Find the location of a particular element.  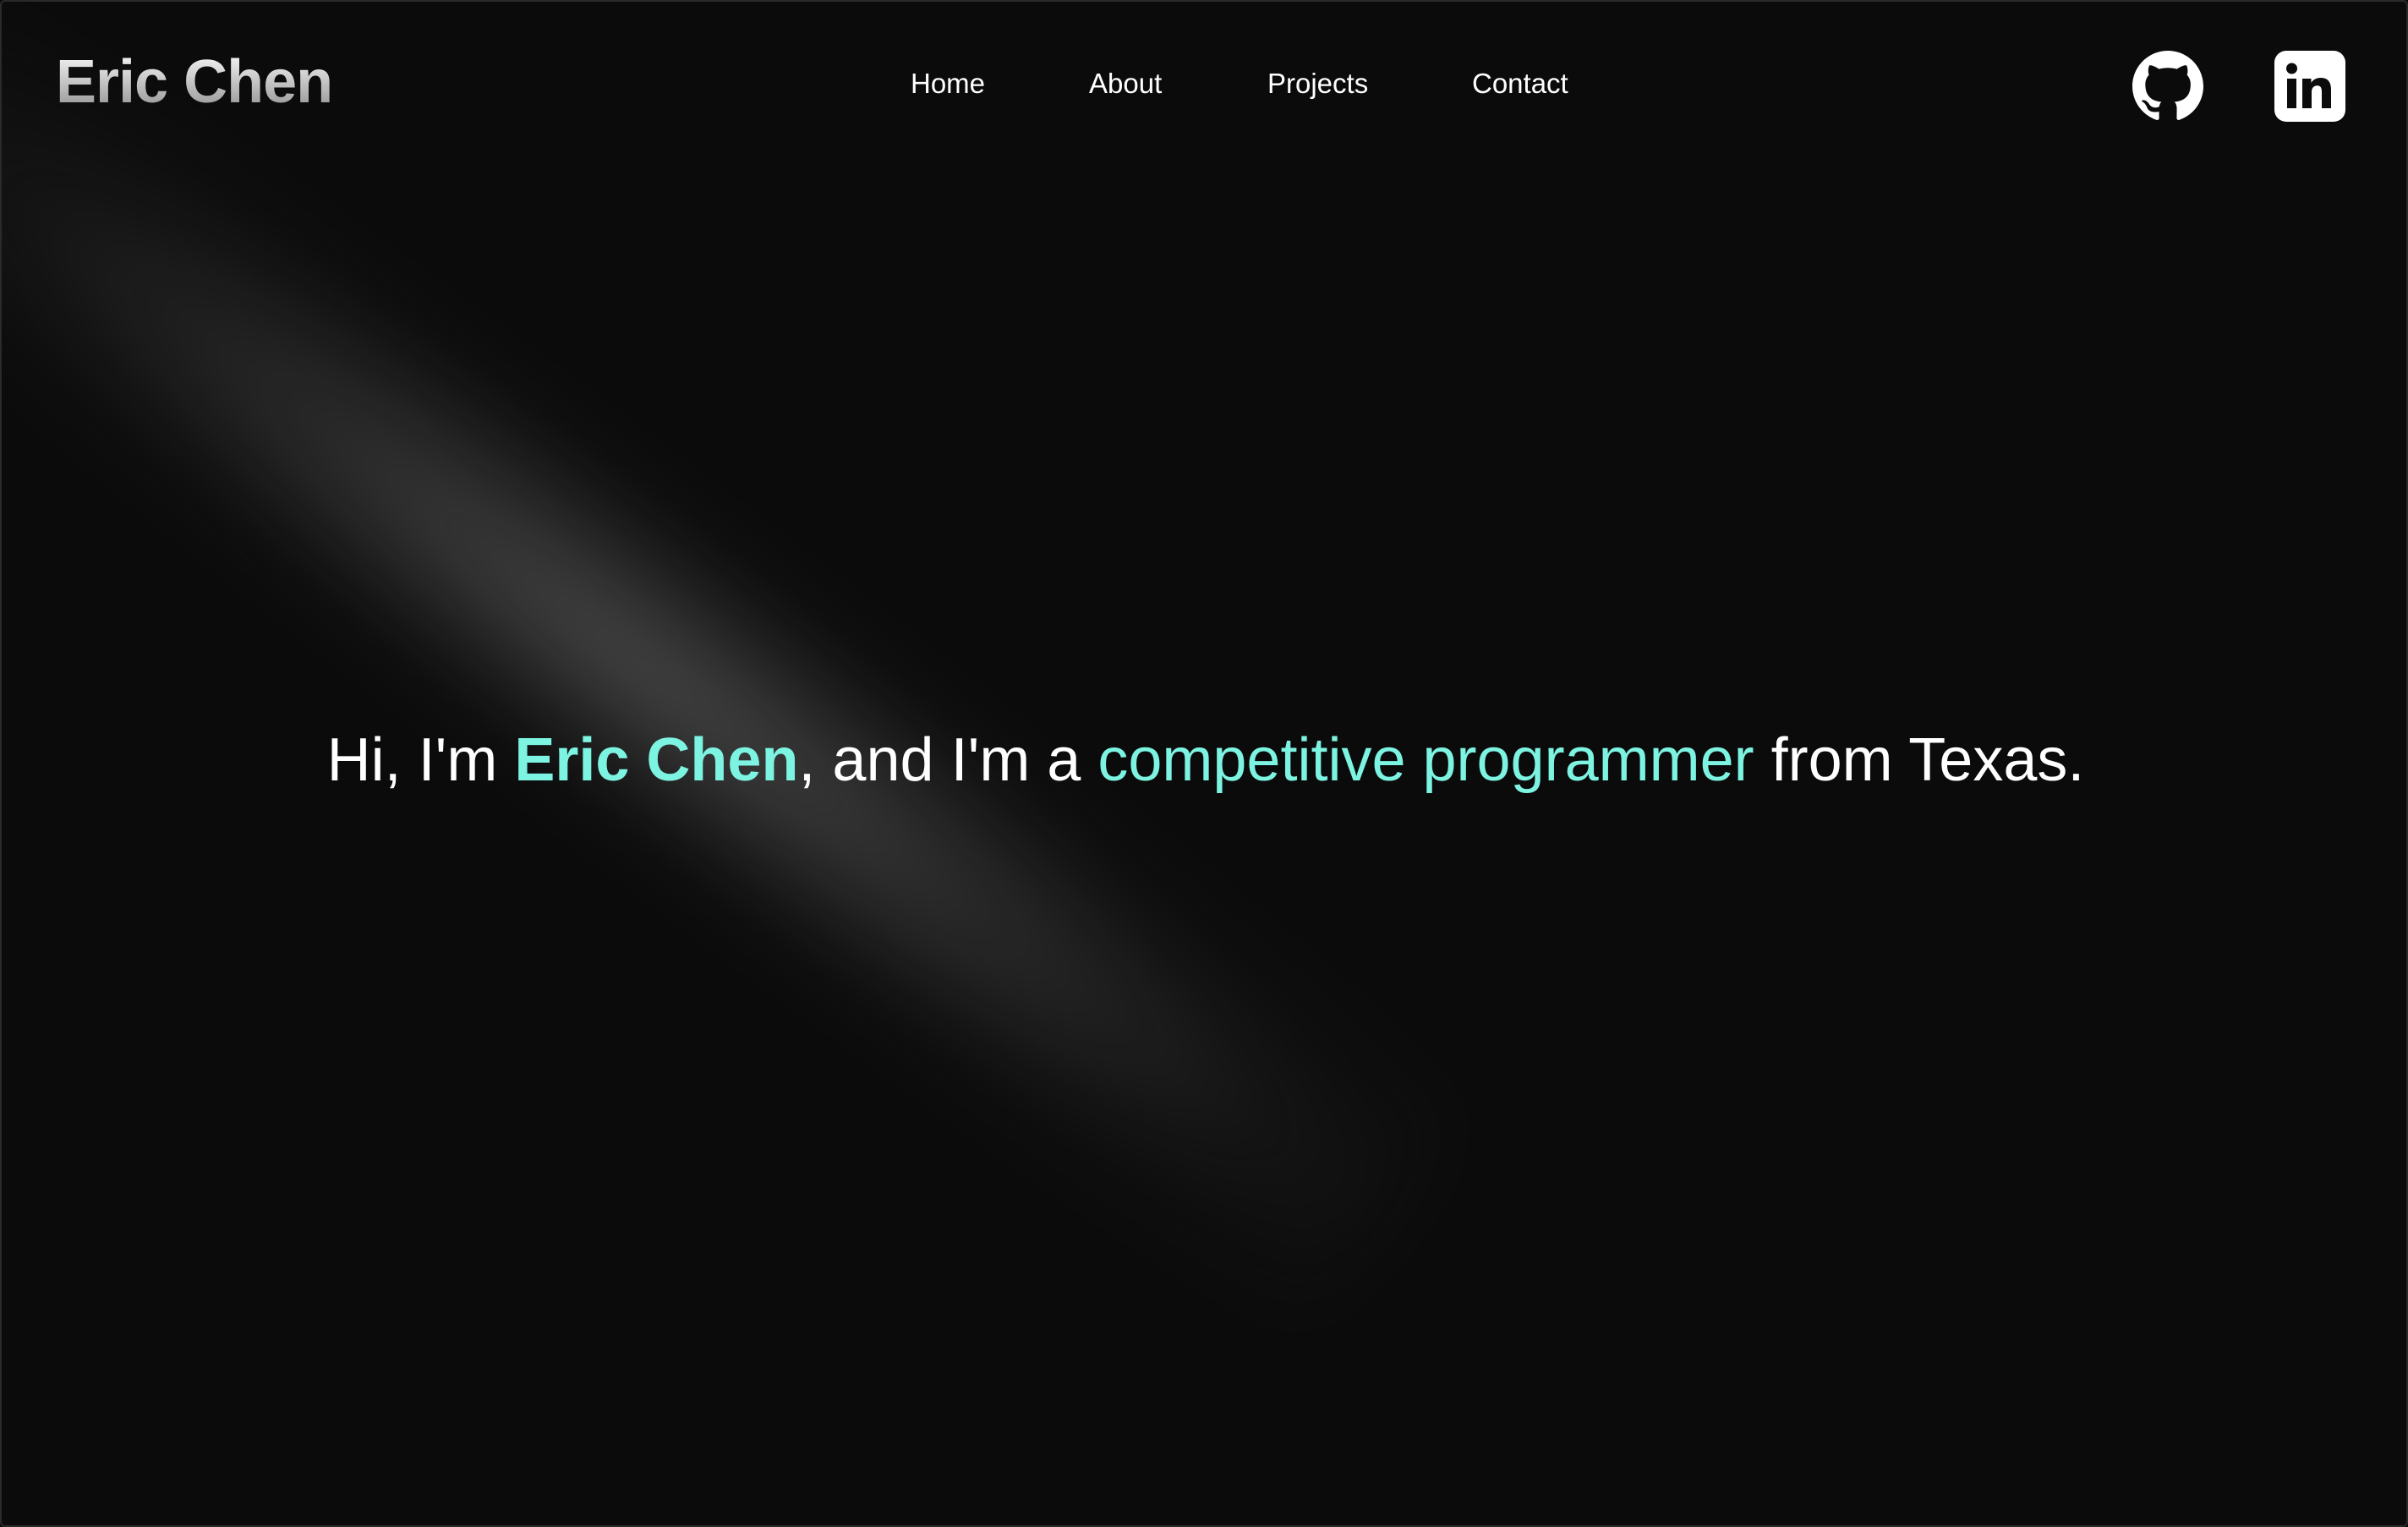

navbar: Eric Chen Home About Projects Contact is located at coordinates (1204, 88).